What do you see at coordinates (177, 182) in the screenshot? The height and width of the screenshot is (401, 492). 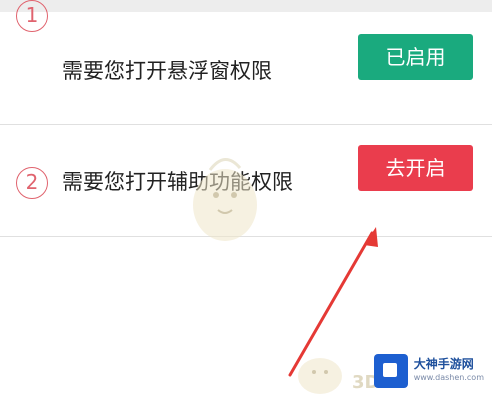 I see `accessibility-permission-label: 需要您打开辅助功能权限` at bounding box center [177, 182].